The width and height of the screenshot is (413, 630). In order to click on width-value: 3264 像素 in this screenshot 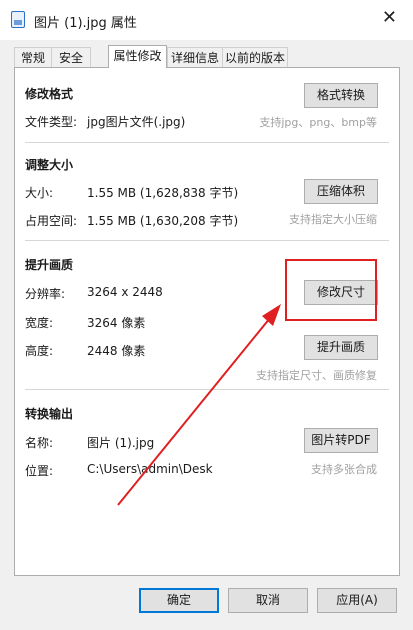, I will do `click(116, 323)`.